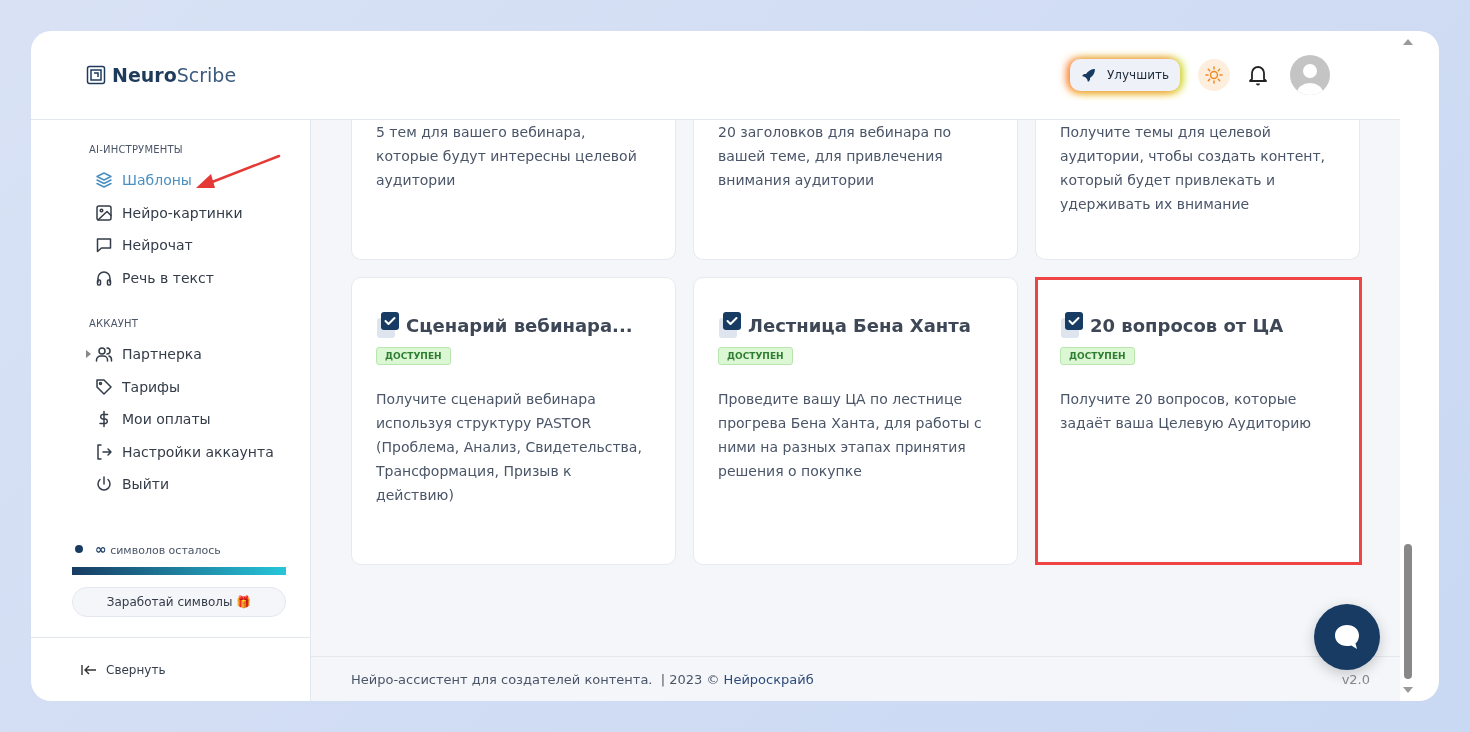  What do you see at coordinates (104, 277) in the screenshot?
I see `headphones-icon` at bounding box center [104, 277].